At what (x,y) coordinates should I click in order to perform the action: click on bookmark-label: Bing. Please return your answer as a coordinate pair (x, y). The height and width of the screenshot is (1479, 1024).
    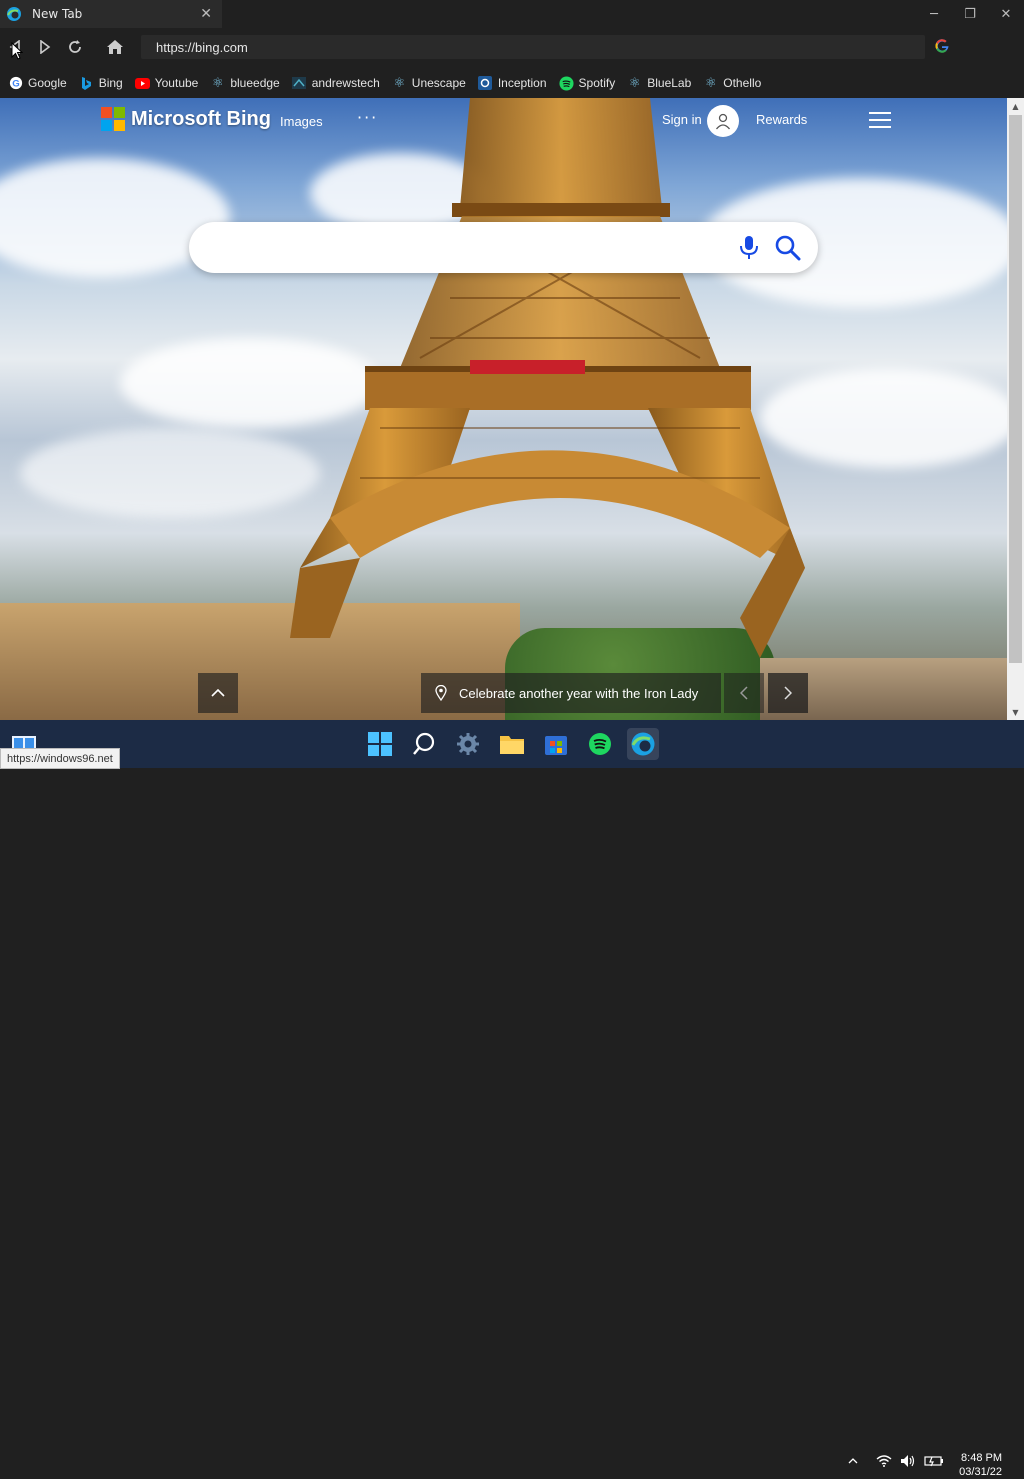
    Looking at the image, I should click on (110, 83).